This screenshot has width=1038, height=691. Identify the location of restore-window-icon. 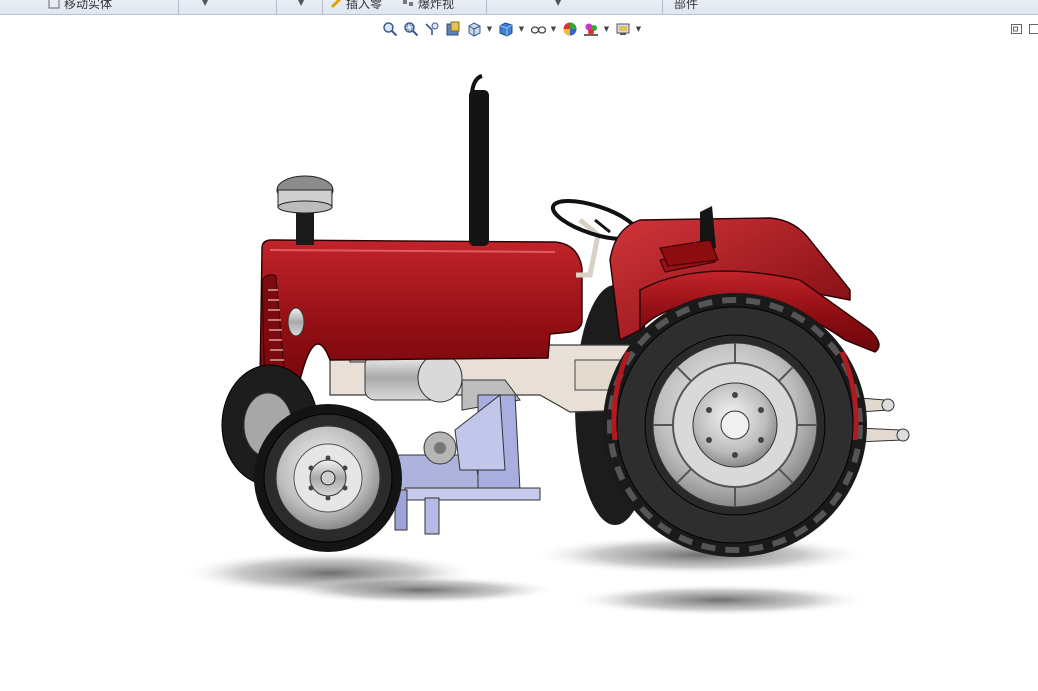
(1016, 29).